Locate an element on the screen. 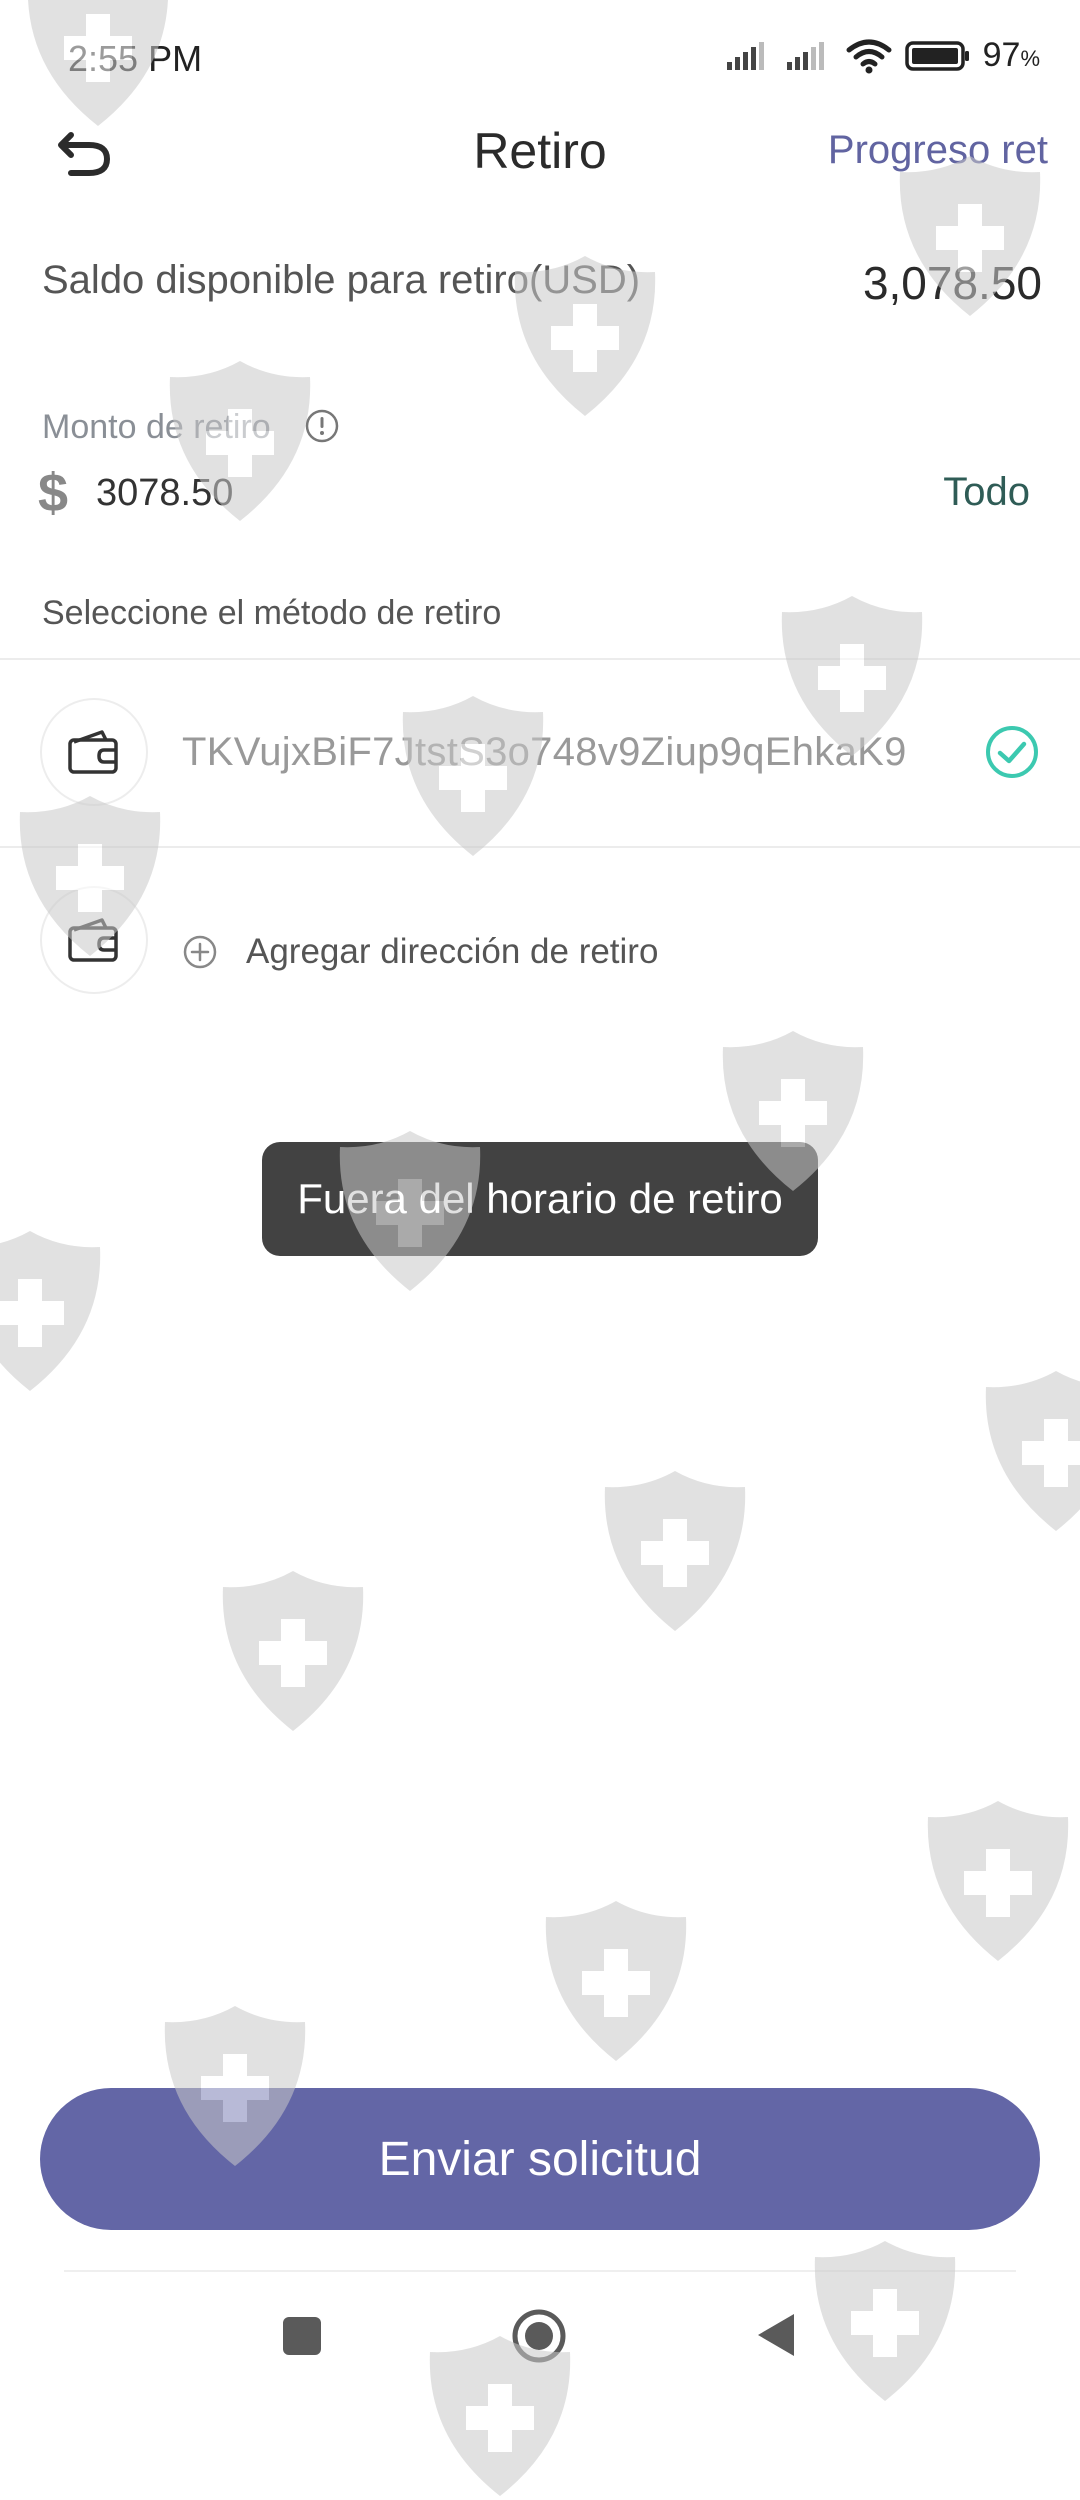 This screenshot has height=2500, width=1080. toast-message: Fuera del horario de retiro is located at coordinates (540, 1199).